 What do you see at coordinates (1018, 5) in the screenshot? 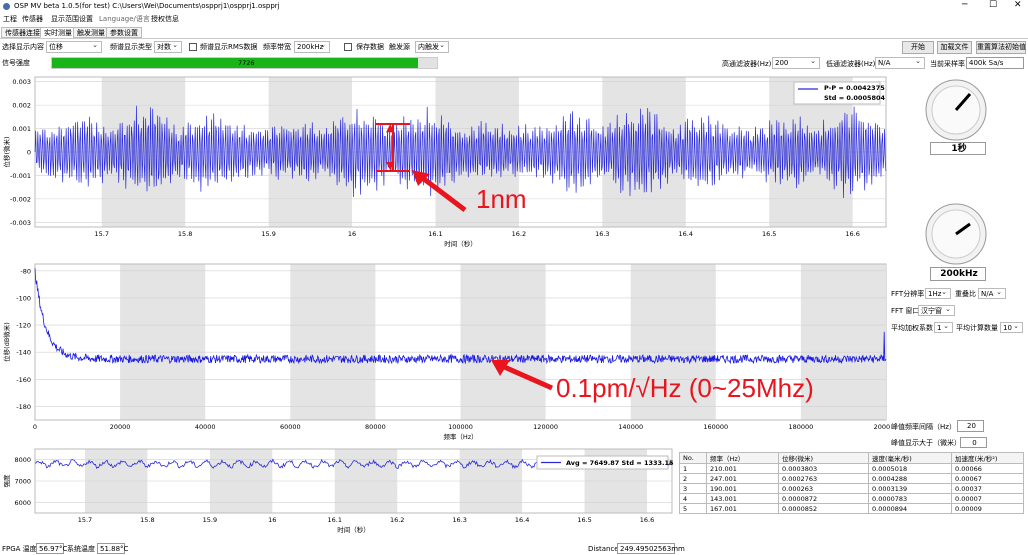
I see `close-icon: ✕` at bounding box center [1018, 5].